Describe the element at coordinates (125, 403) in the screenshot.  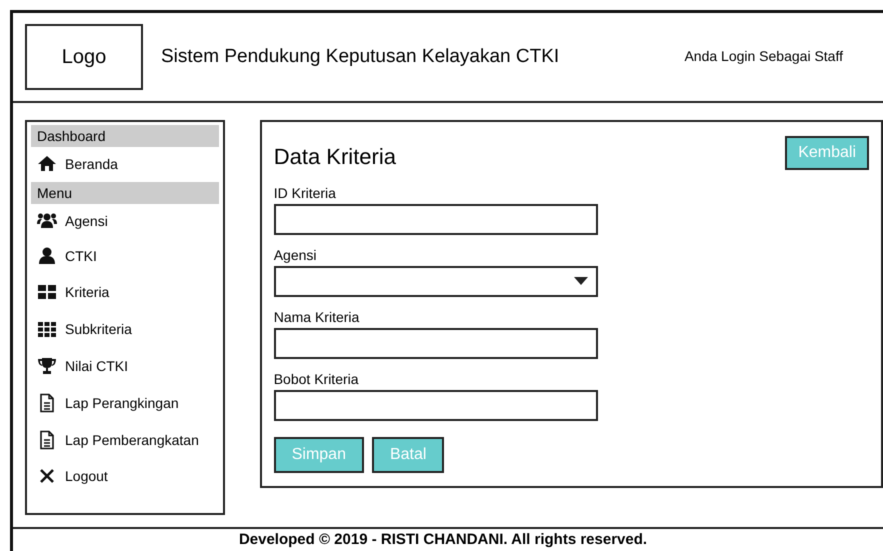
I see `sidebar-item: Lap Perangkingan` at that location.